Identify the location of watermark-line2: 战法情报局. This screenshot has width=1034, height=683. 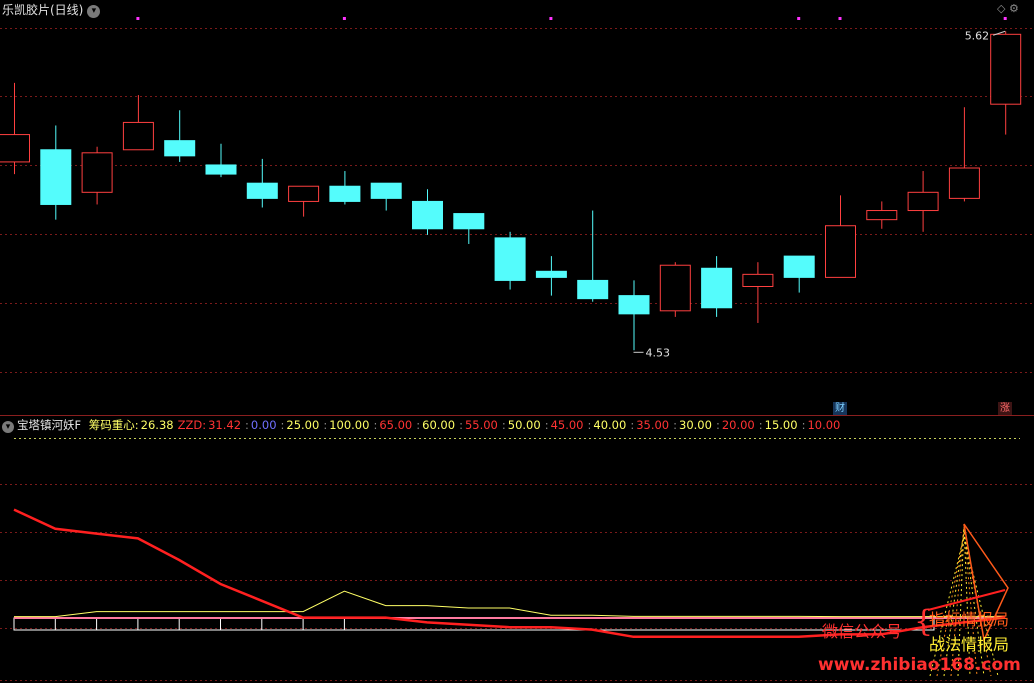
(969, 644).